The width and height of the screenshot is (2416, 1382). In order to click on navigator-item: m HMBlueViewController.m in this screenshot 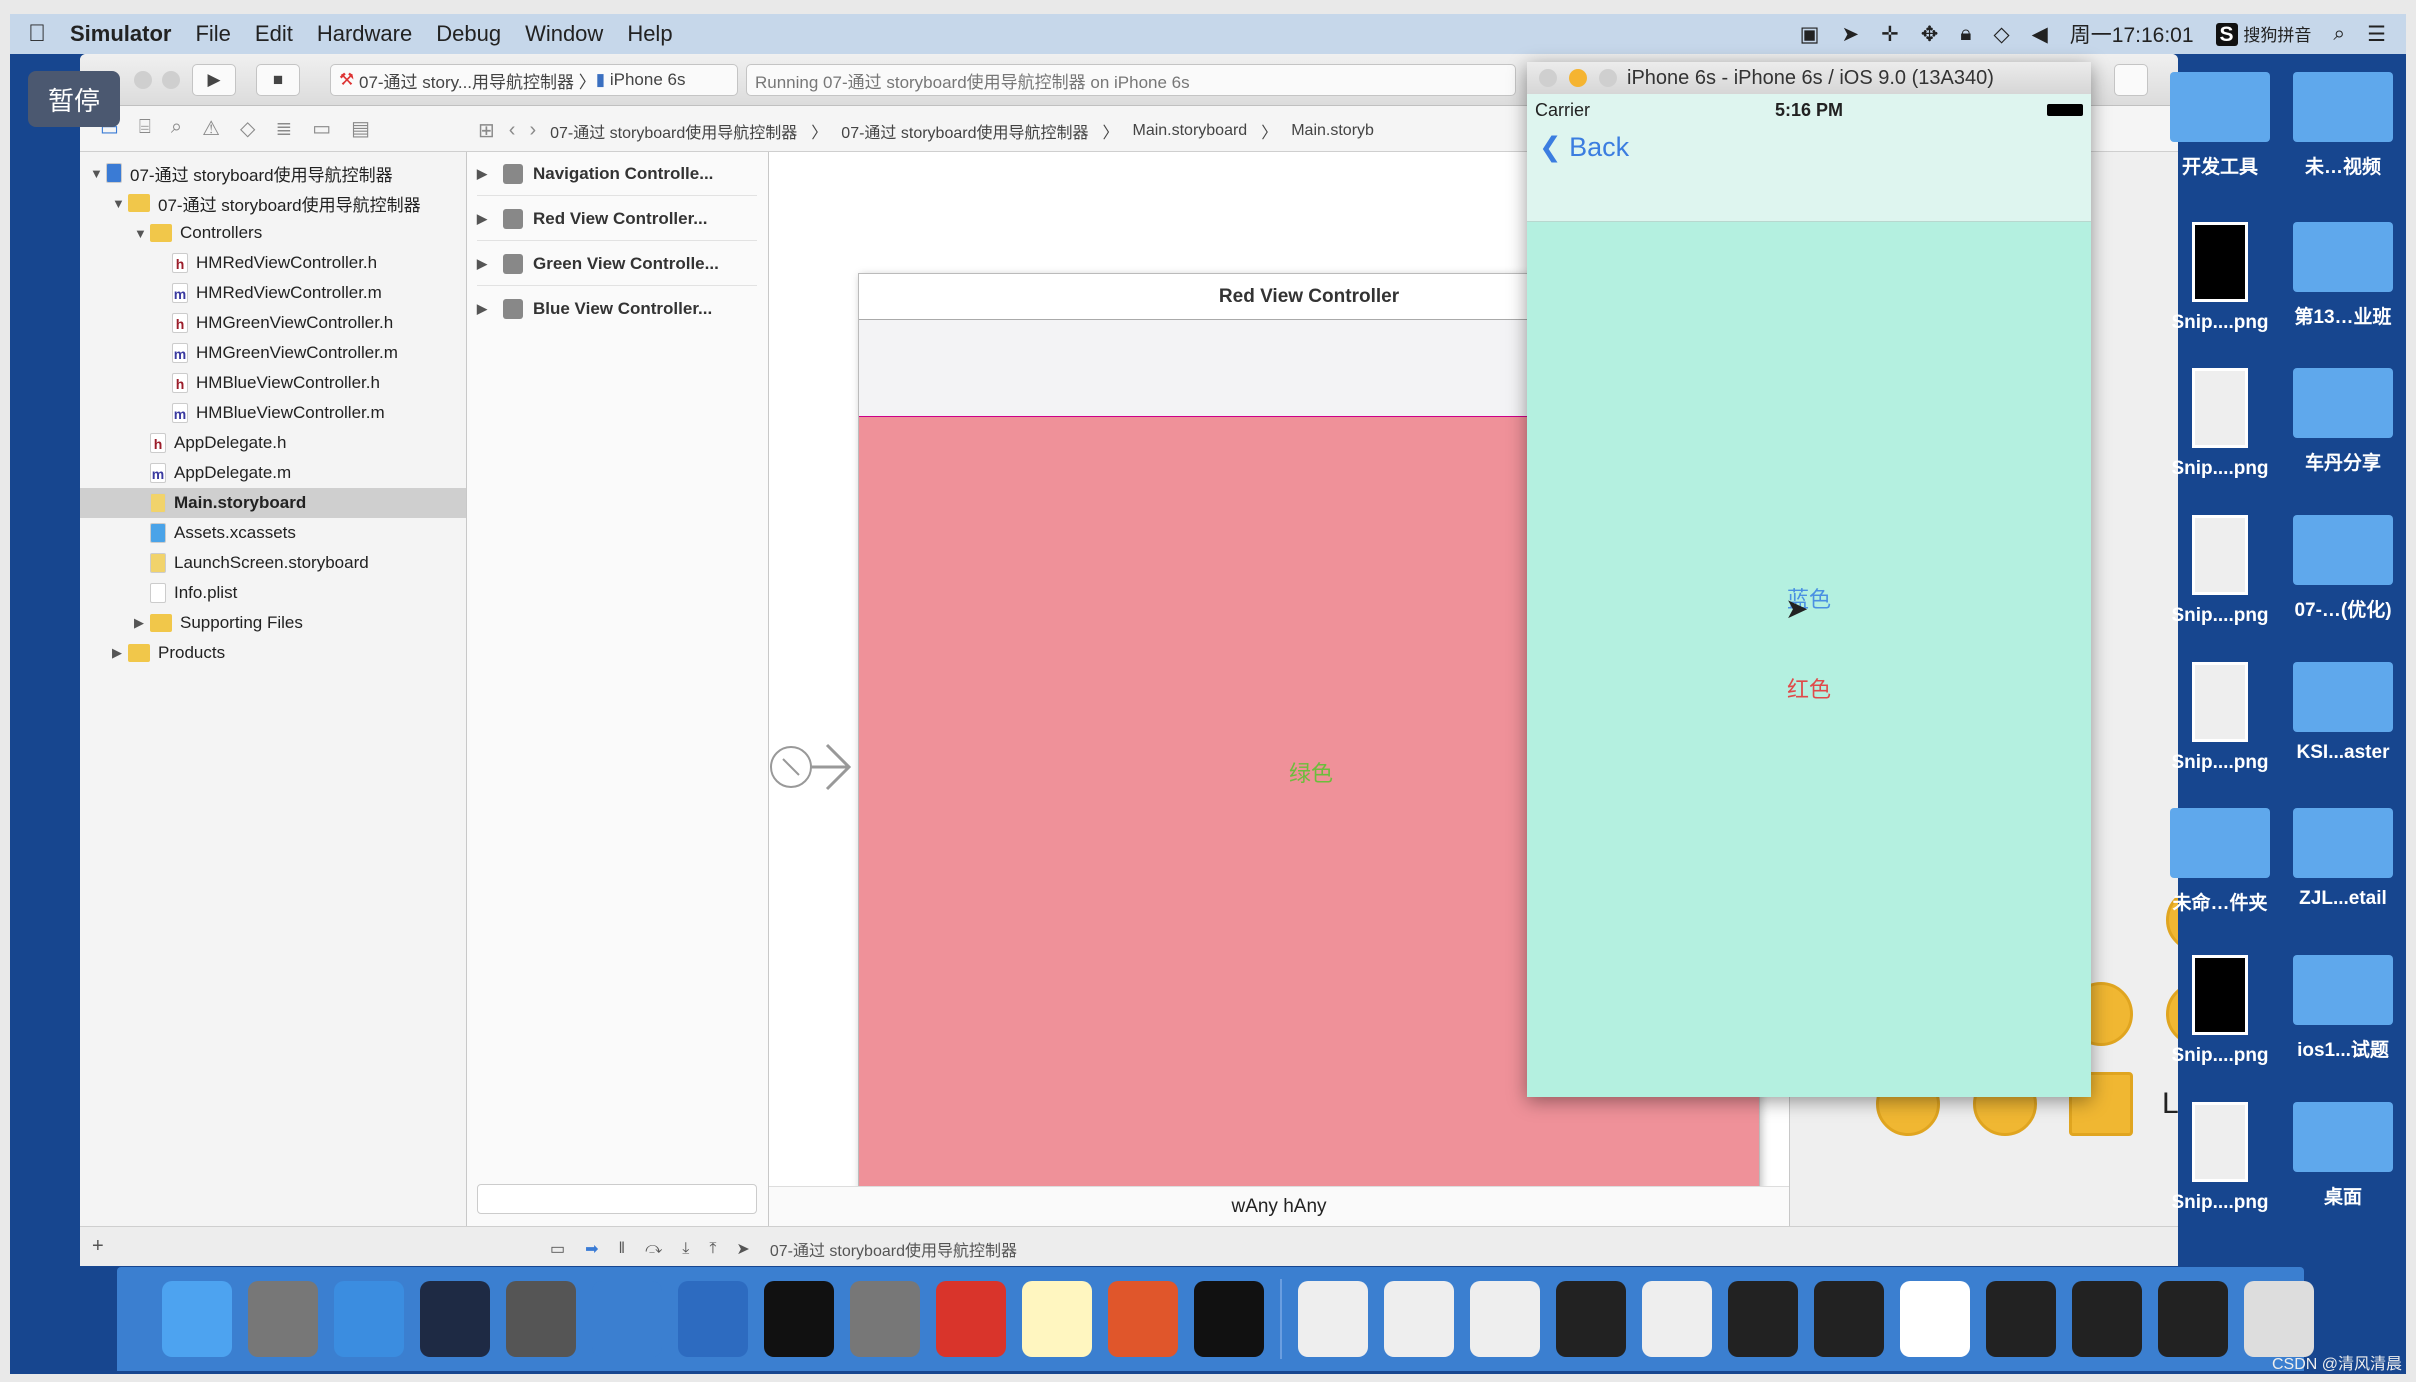, I will do `click(273, 413)`.